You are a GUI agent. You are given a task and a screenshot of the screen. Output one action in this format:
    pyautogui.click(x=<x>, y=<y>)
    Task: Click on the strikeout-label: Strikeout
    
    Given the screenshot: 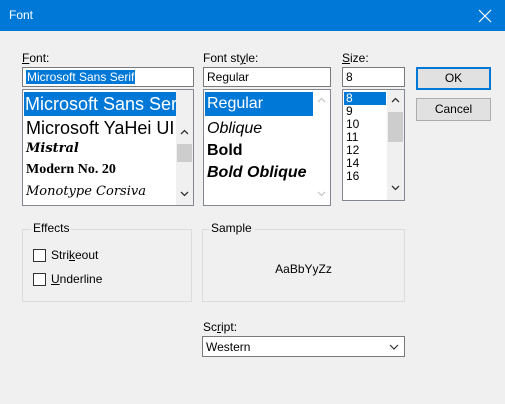 What is the action you would take?
    pyautogui.click(x=74, y=255)
    